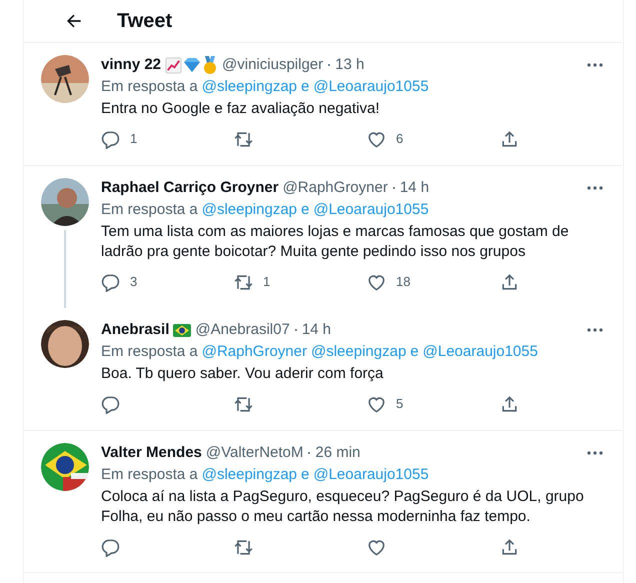 The width and height of the screenshot is (636, 583). I want to click on like-count: 18, so click(403, 282).